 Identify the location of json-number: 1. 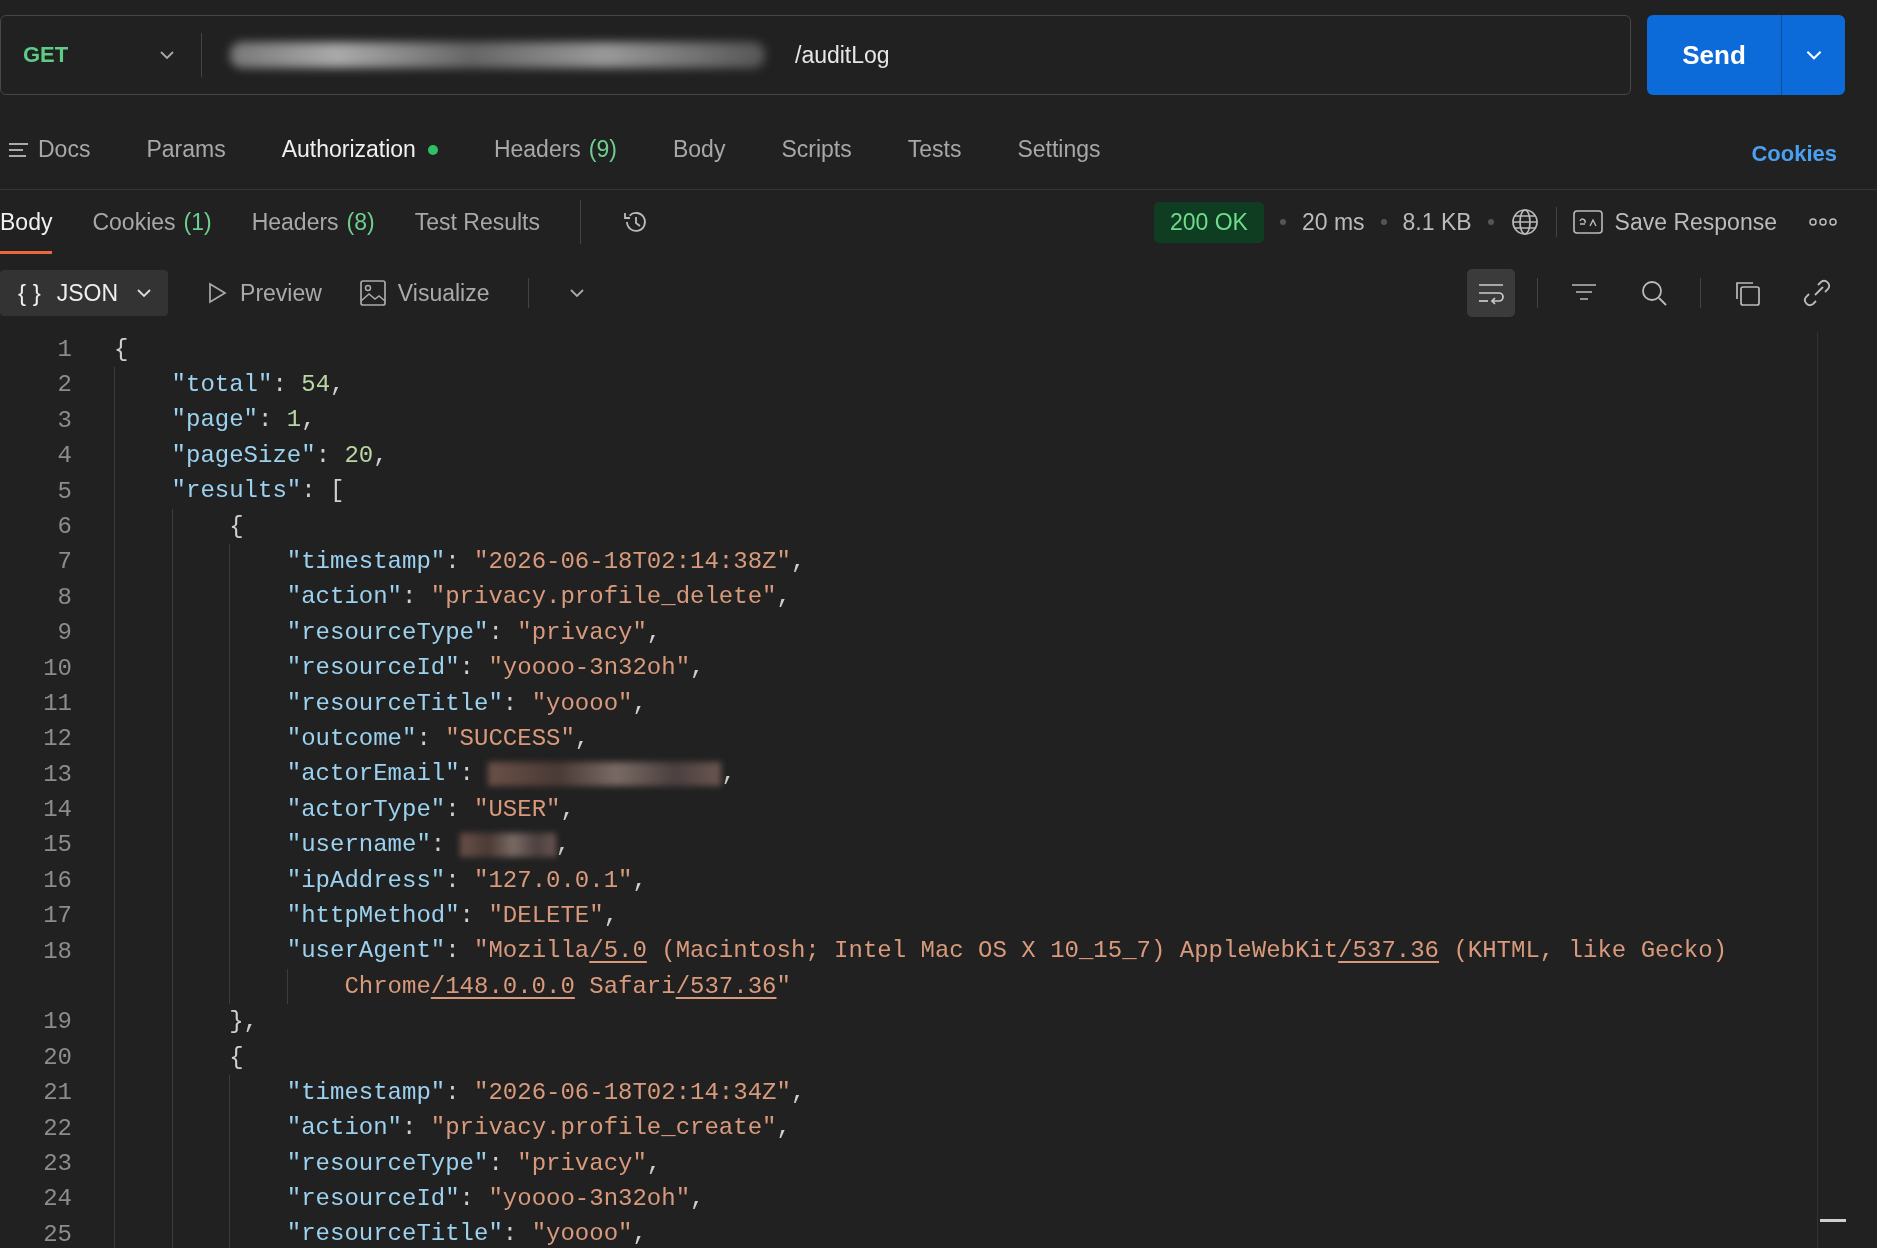
(294, 420).